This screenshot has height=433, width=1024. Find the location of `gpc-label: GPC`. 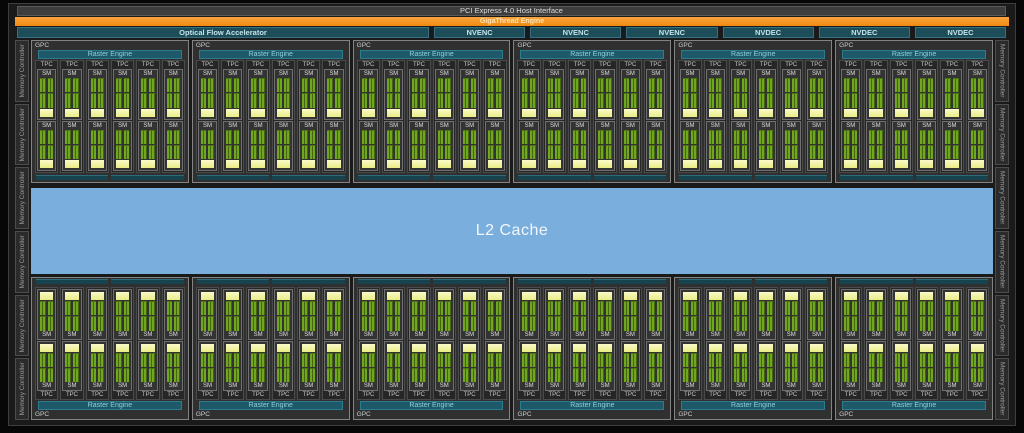

gpc-label: GPC is located at coordinates (202, 414).